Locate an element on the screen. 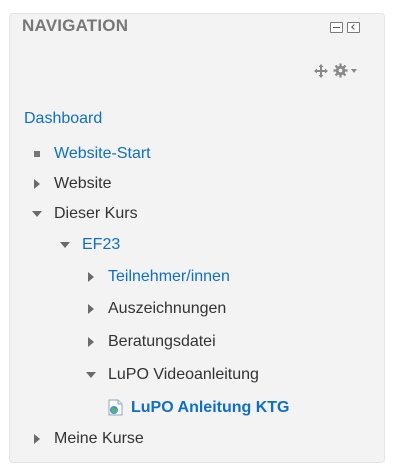 This screenshot has width=395, height=471. nav-item-lupo-anleitung-ktg: LuPO Anleitung KTG is located at coordinates (210, 408).